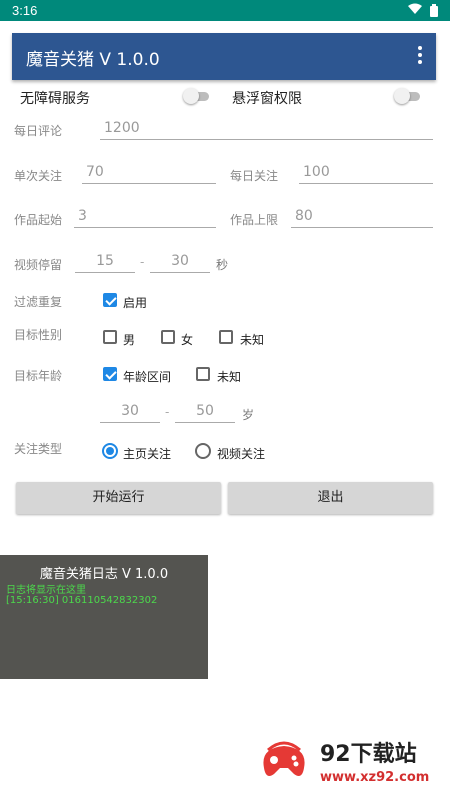 Image resolution: width=450 pixels, height=800 pixels. Describe the element at coordinates (25, 10) in the screenshot. I see `status-time: 3:16` at that location.